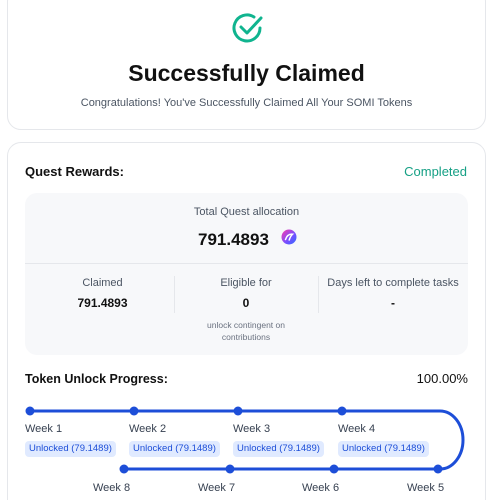 The width and height of the screenshot is (500, 500). What do you see at coordinates (233, 239) in the screenshot?
I see `allocation-value: 791.4893` at bounding box center [233, 239].